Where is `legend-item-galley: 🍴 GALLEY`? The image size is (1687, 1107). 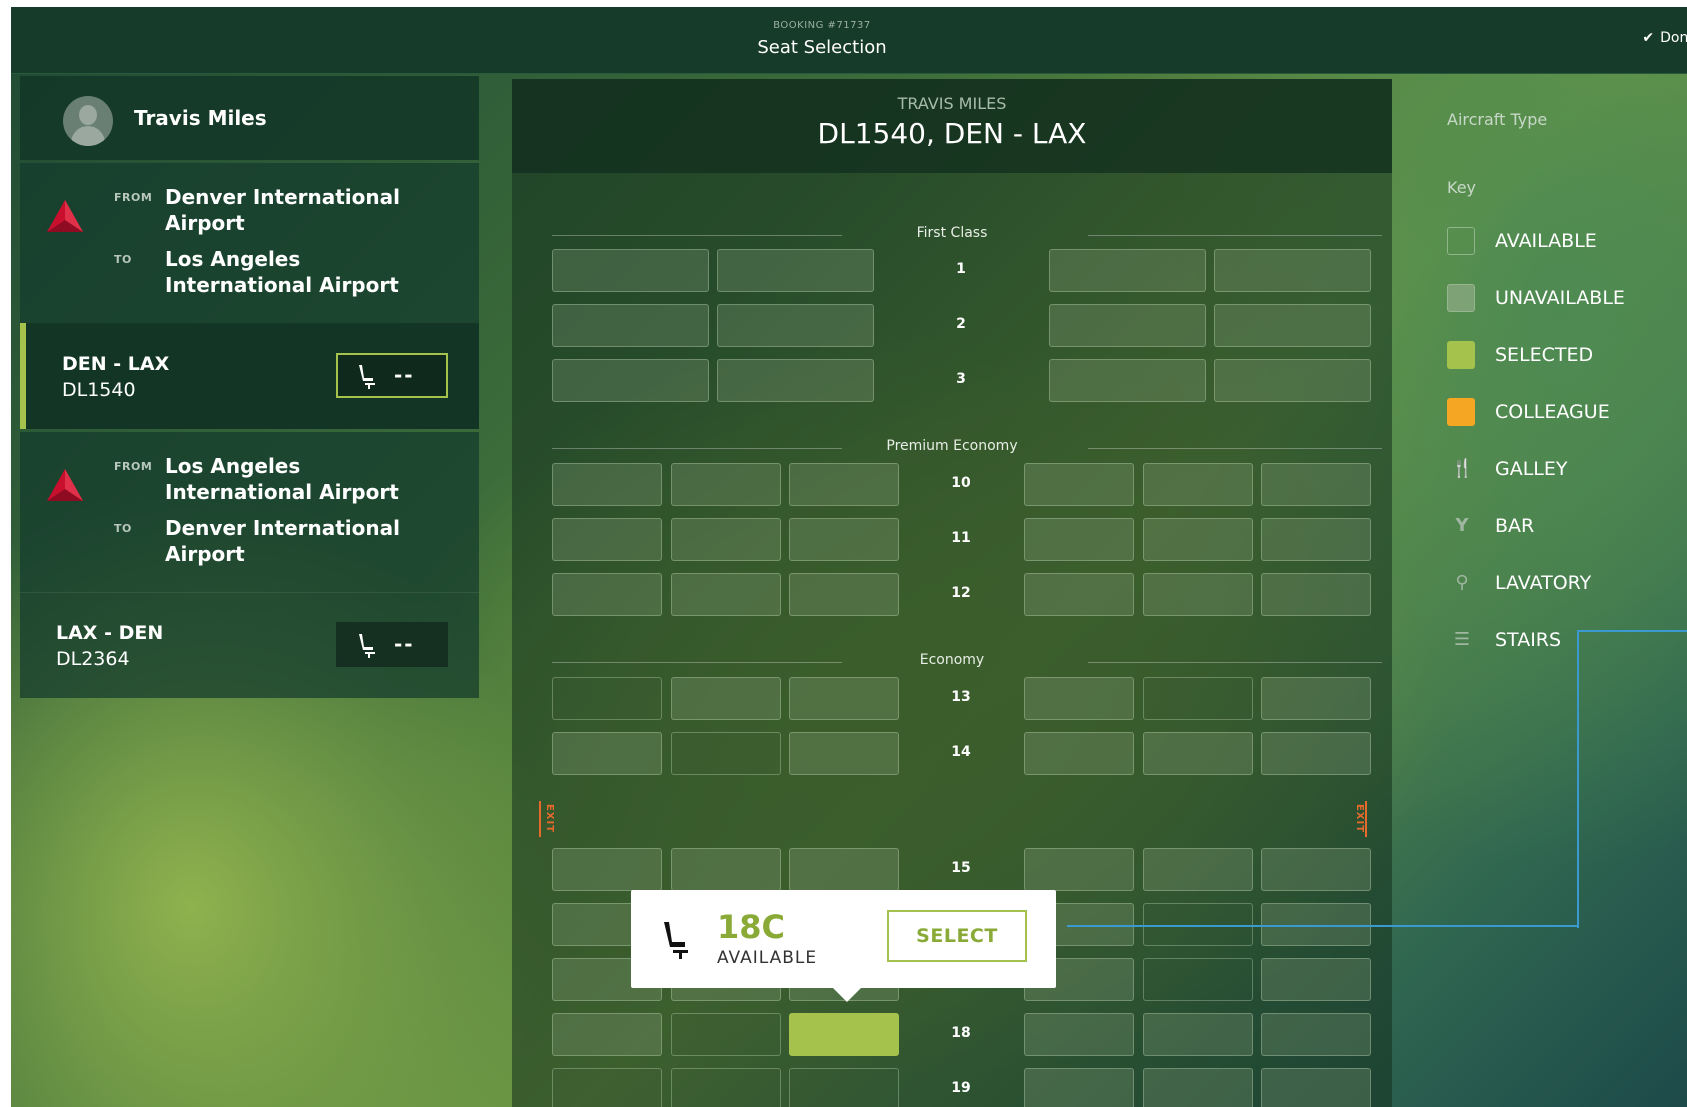 legend-item-galley: 🍴 GALLEY is located at coordinates (1567, 469).